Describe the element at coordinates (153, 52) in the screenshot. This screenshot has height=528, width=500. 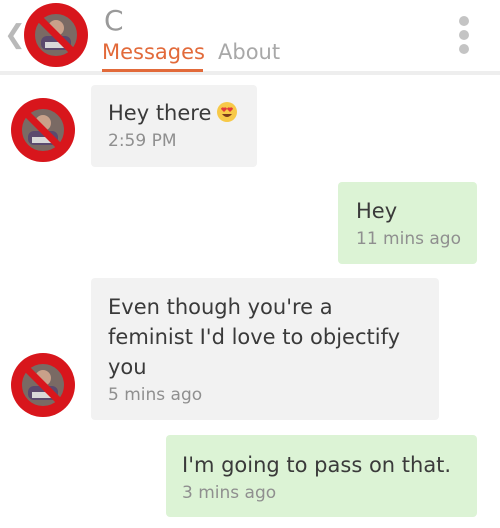
I see `tab-messages: Messages` at that location.